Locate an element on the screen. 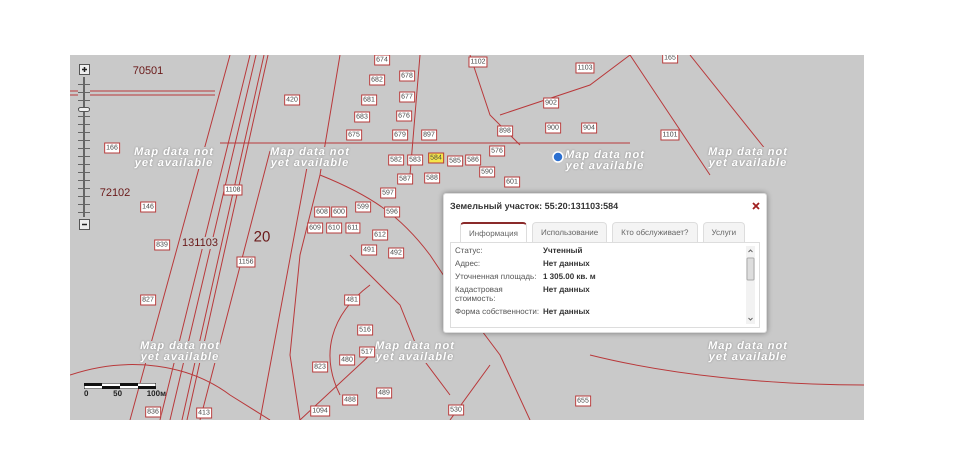 The image size is (960, 461). field-value: Учтенный is located at coordinates (563, 250).